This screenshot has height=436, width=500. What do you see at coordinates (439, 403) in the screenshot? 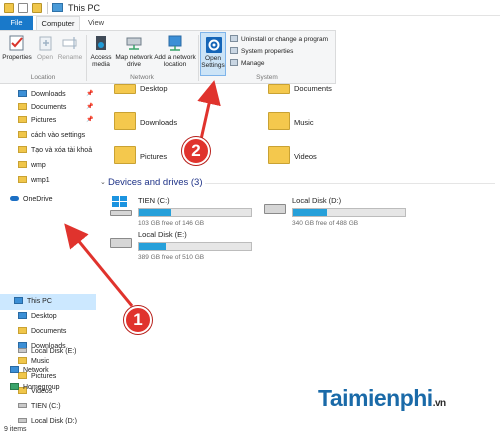
I see `watermark-suffix: .vn` at bounding box center [439, 403].